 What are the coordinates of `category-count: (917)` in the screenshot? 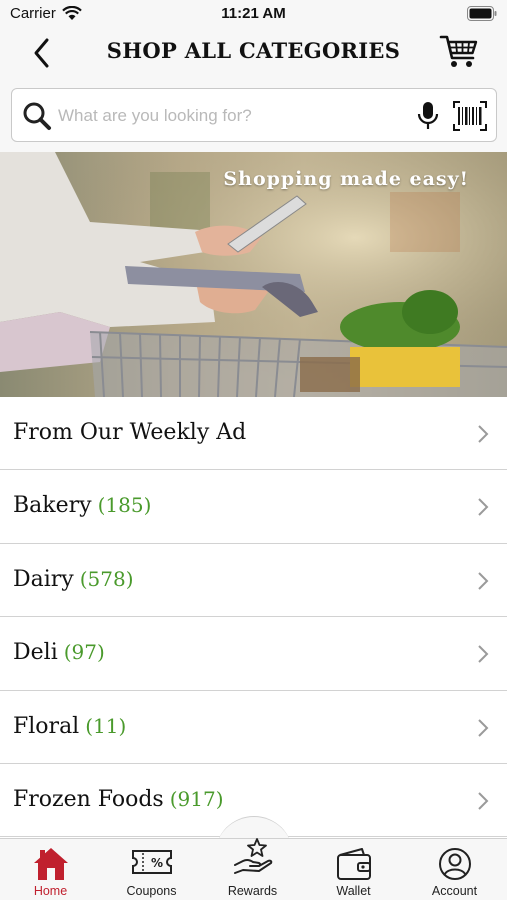 It's located at (196, 798).